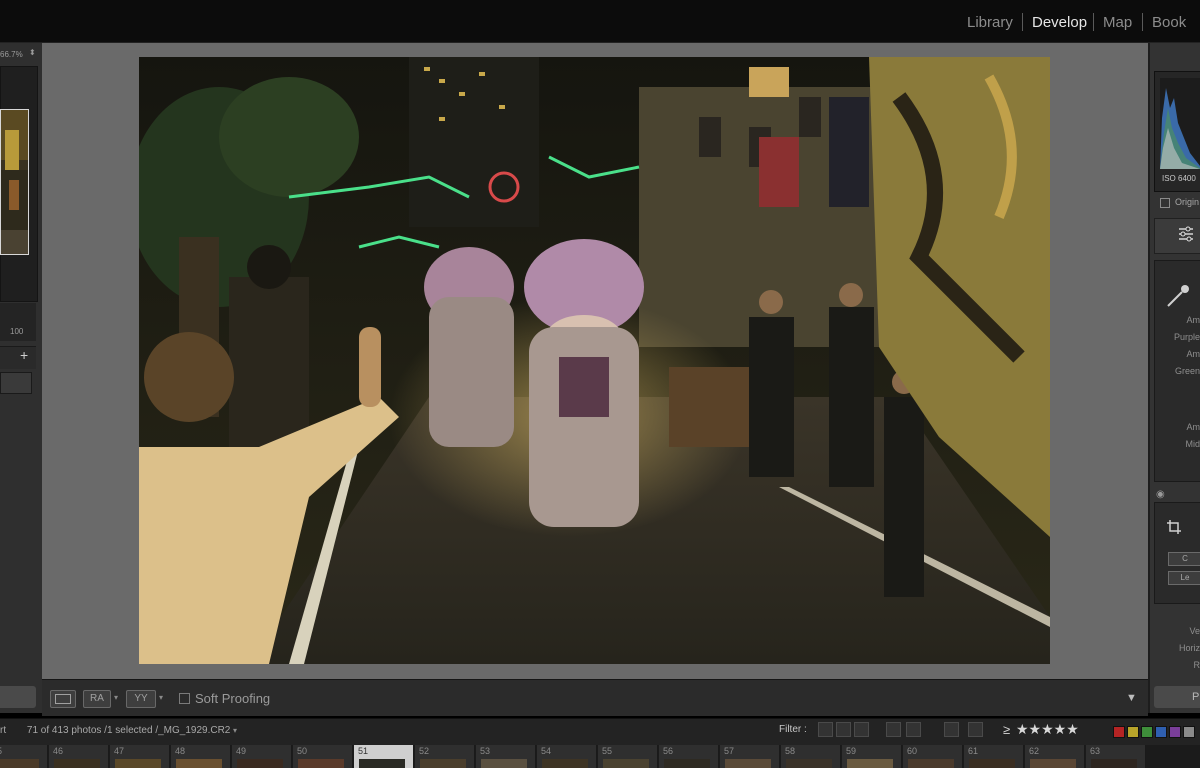  What do you see at coordinates (1055, 756) in the screenshot?
I see `filmstrip-thumbnail: 62` at bounding box center [1055, 756].